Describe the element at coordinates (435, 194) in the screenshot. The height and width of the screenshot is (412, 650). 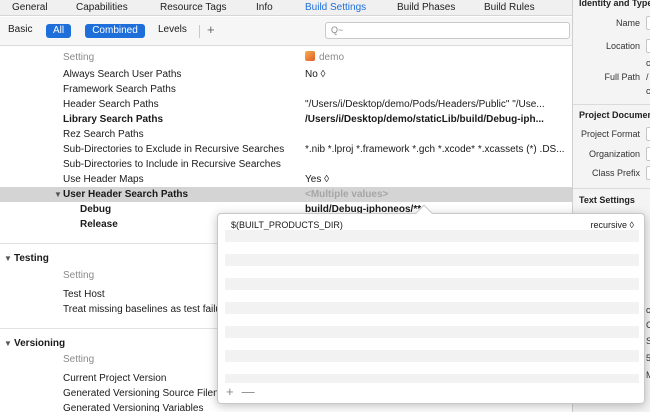
I see `setting-value-multiple: <Multiple values>` at that location.